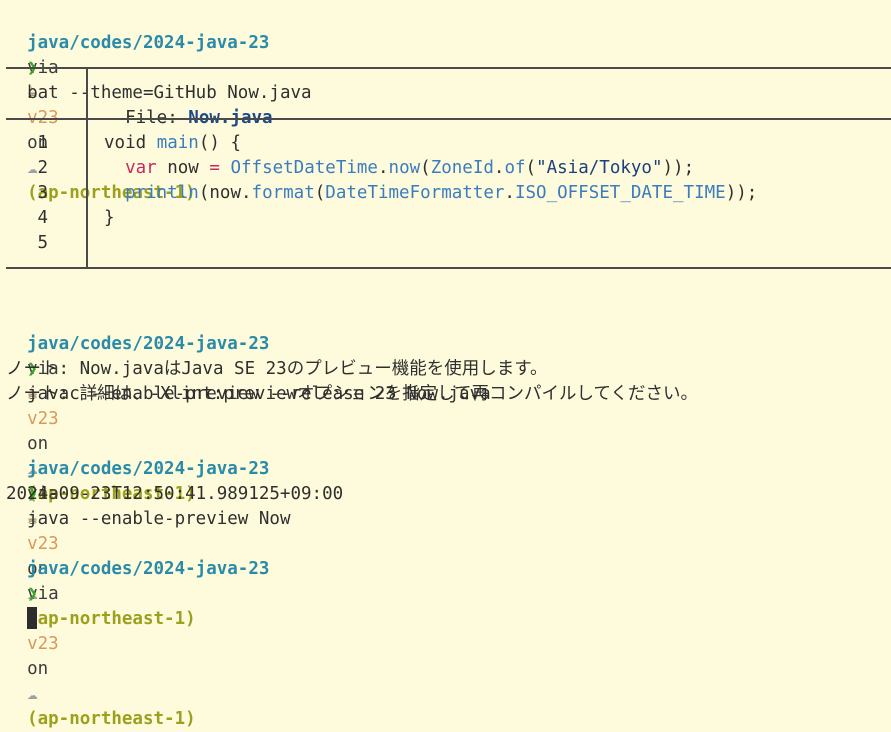 Image resolution: width=891 pixels, height=732 pixels. What do you see at coordinates (148, 569) in the screenshot?
I see `prompt-path: java/codes/2024-java-23` at bounding box center [148, 569].